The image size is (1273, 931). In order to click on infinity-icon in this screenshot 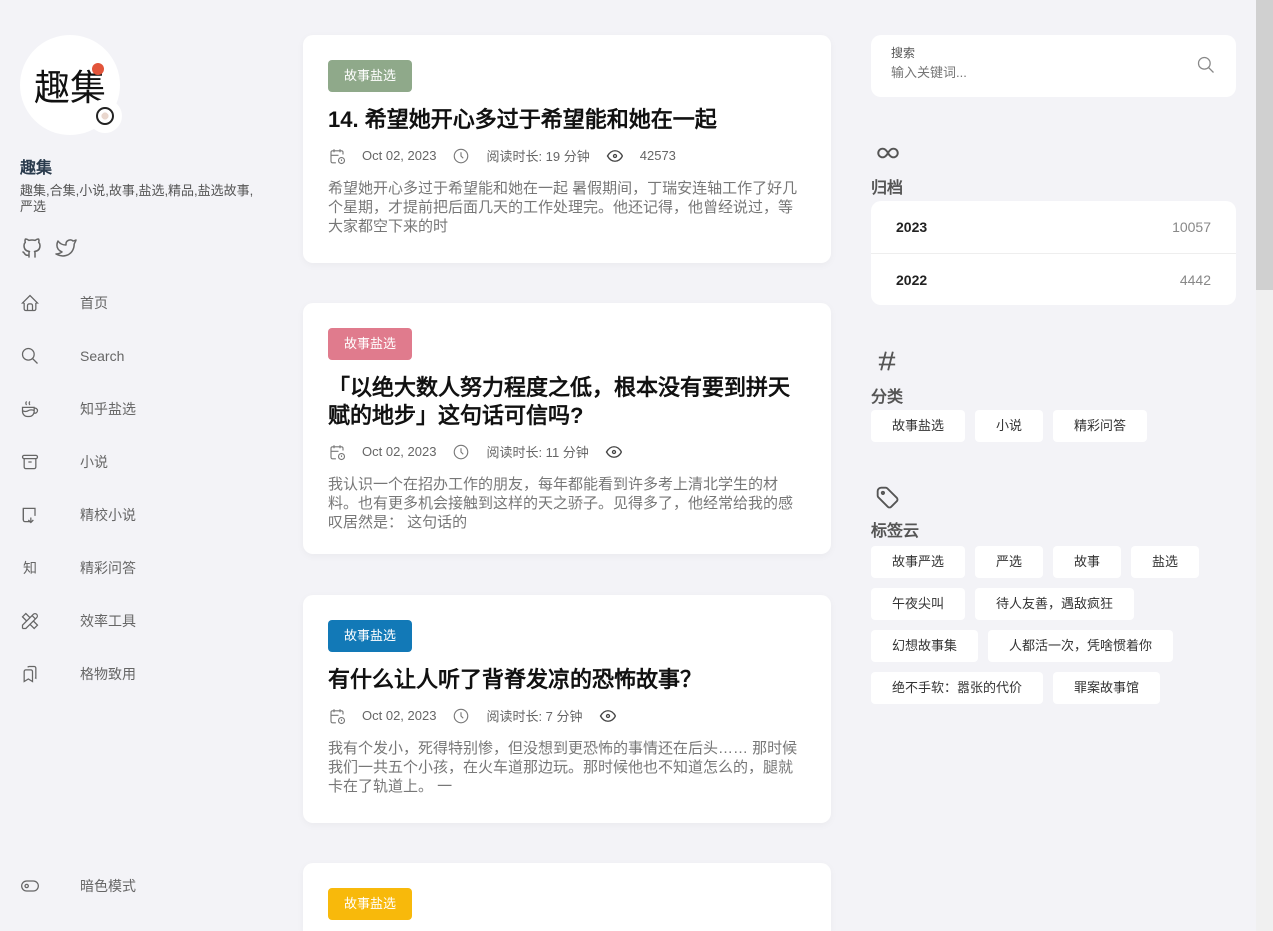, I will do `click(888, 155)`.